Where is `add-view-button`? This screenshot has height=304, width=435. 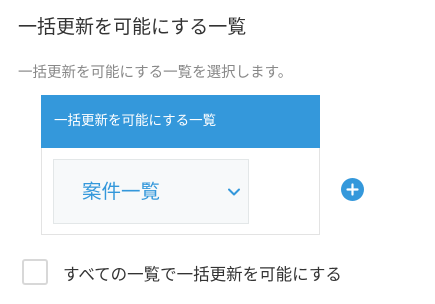
add-view-button is located at coordinates (352, 189).